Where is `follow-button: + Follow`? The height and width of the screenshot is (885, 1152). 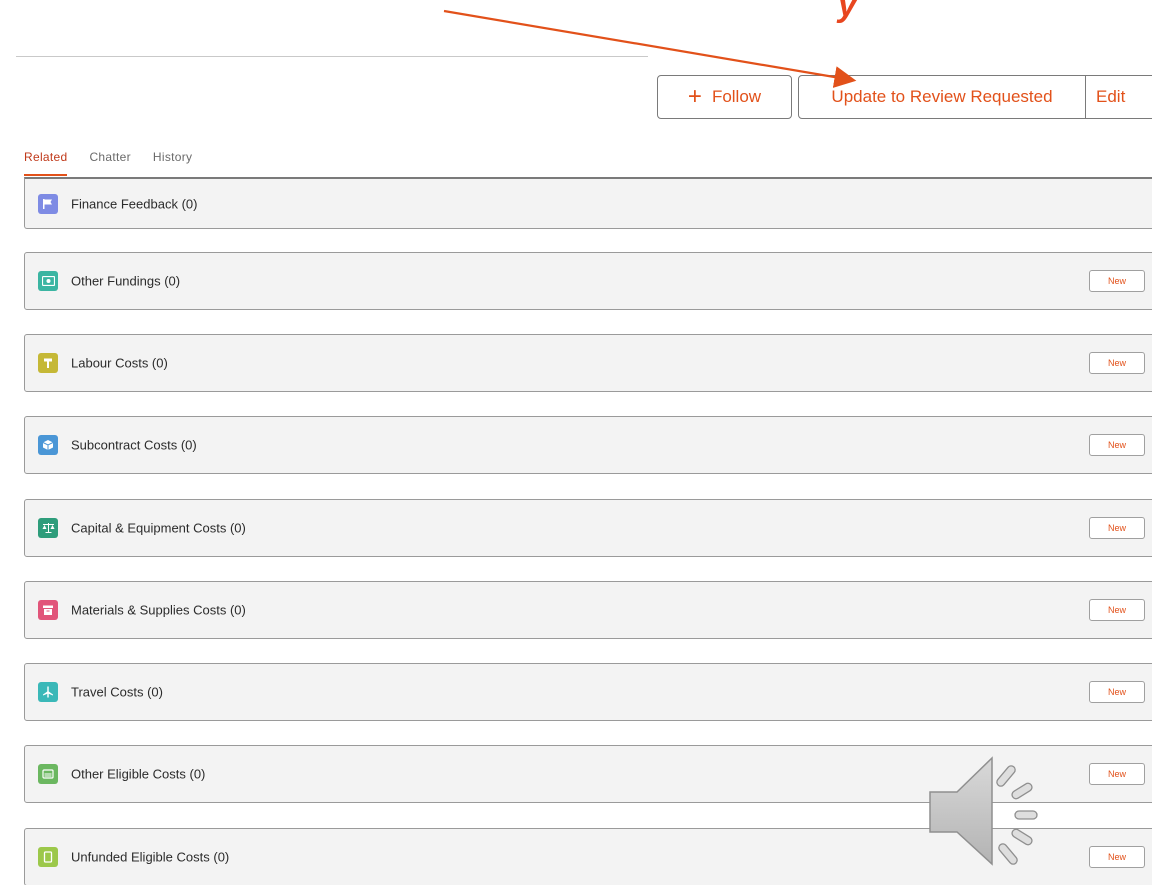
follow-button: + Follow is located at coordinates (724, 97).